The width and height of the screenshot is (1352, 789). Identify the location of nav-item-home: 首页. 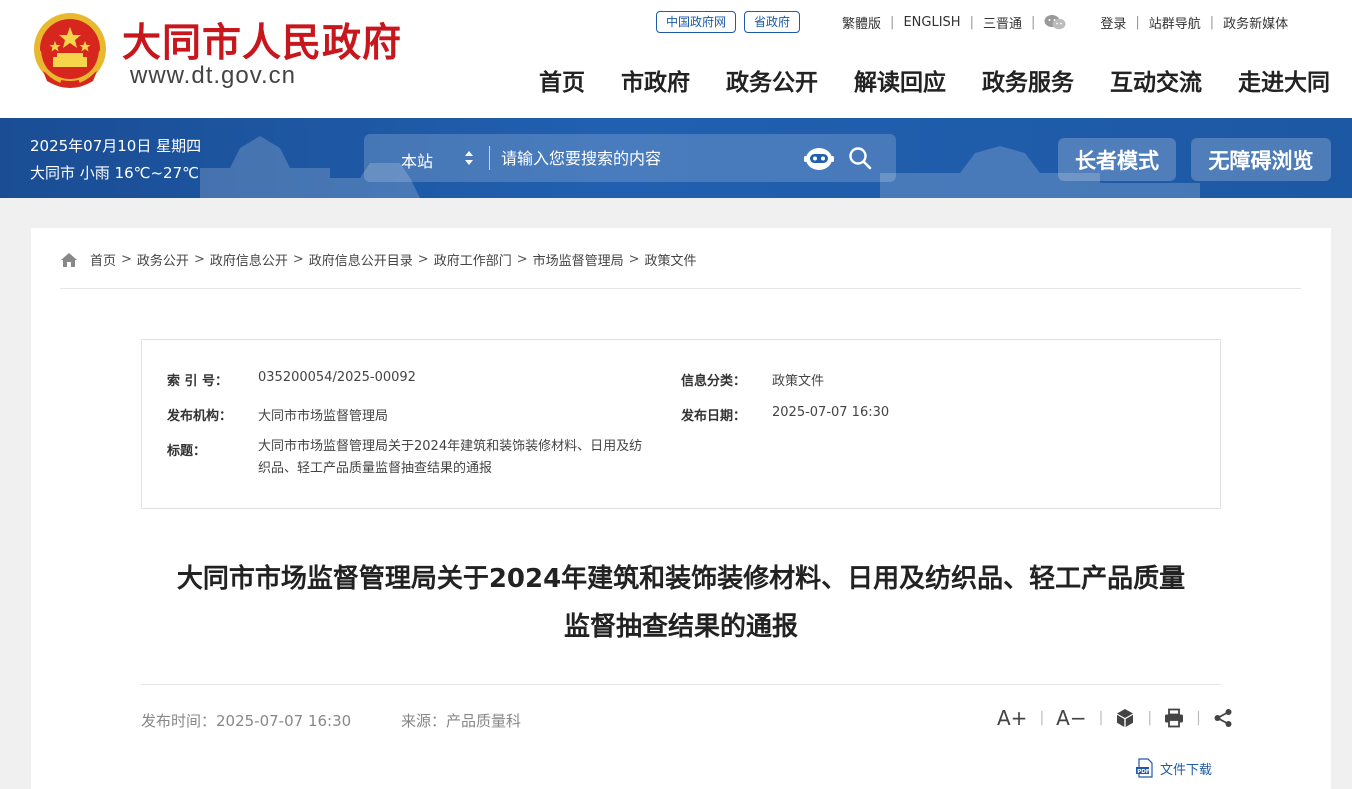
(562, 80).